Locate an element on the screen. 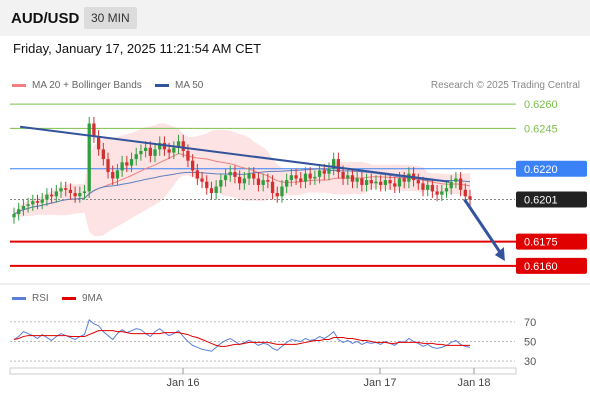  rsi-line is located at coordinates (242, 335).